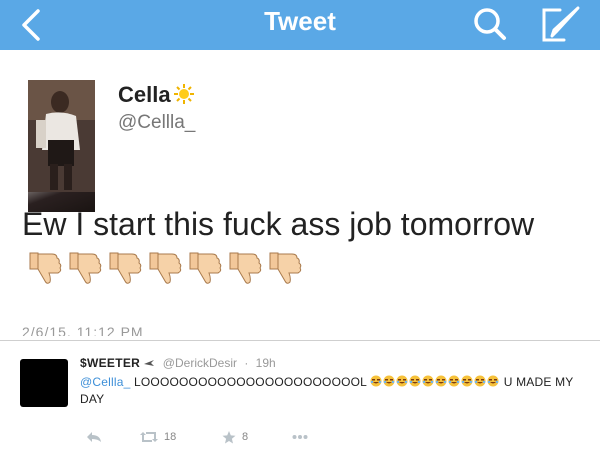 This screenshot has width=600, height=465. I want to click on reply-header: $WEETER @DerickDesir · 19h, so click(178, 363).